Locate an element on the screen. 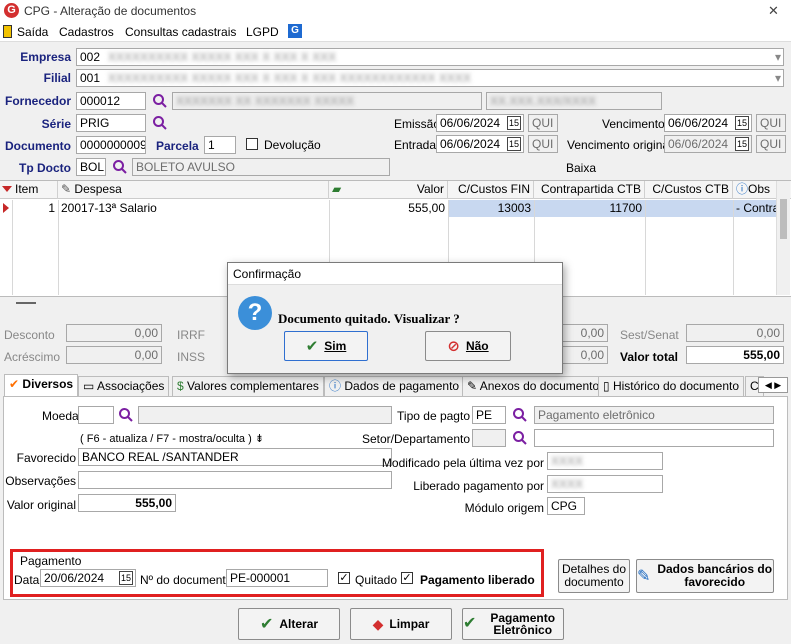 Image resolution: width=791 pixels, height=644 pixels. liberado-checkbox: ✓ is located at coordinates (407, 578).